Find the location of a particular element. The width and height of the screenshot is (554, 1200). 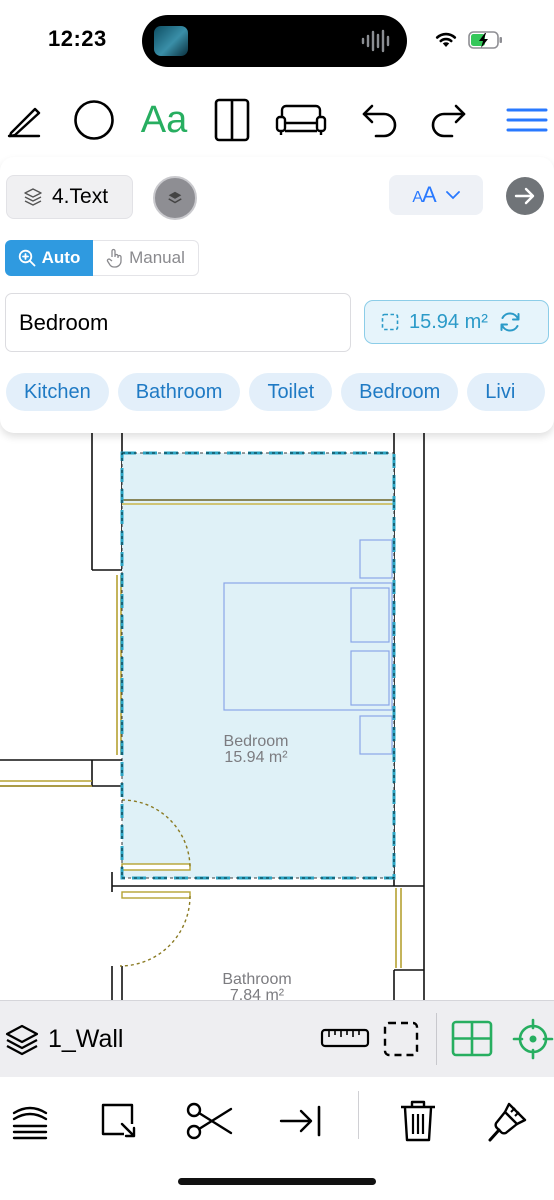

resize-button is located at coordinates (119, 1121).